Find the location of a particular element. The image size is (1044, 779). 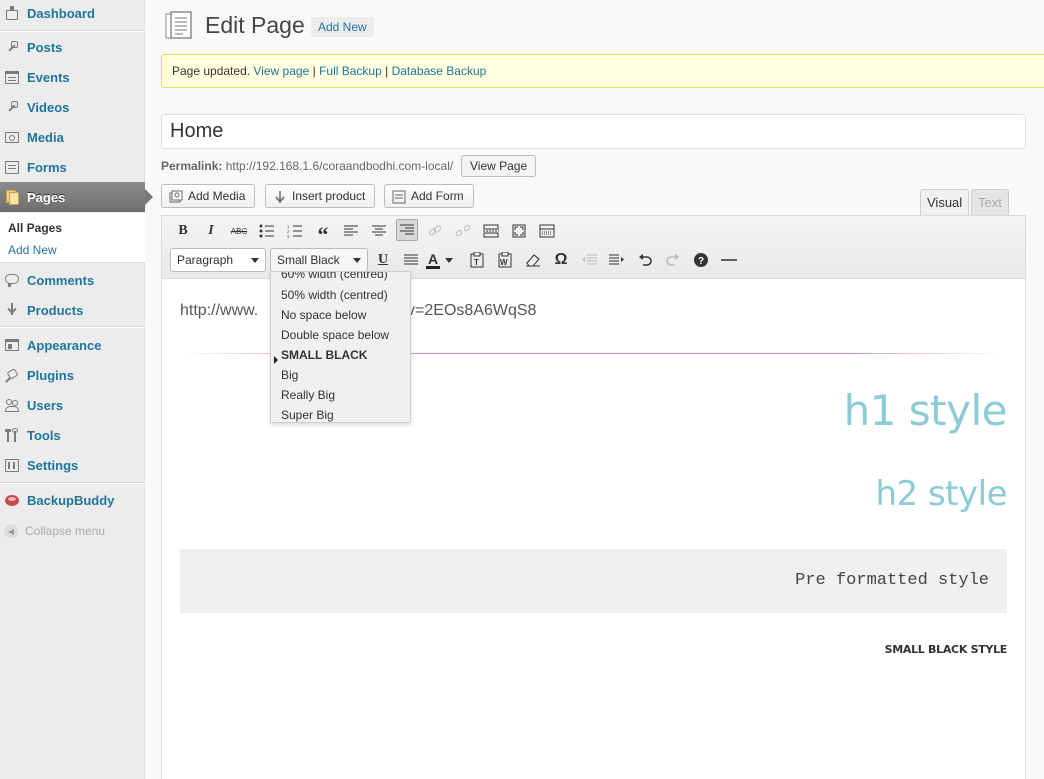

menu-backupbuddy: BackupBuddy is located at coordinates (72, 500).